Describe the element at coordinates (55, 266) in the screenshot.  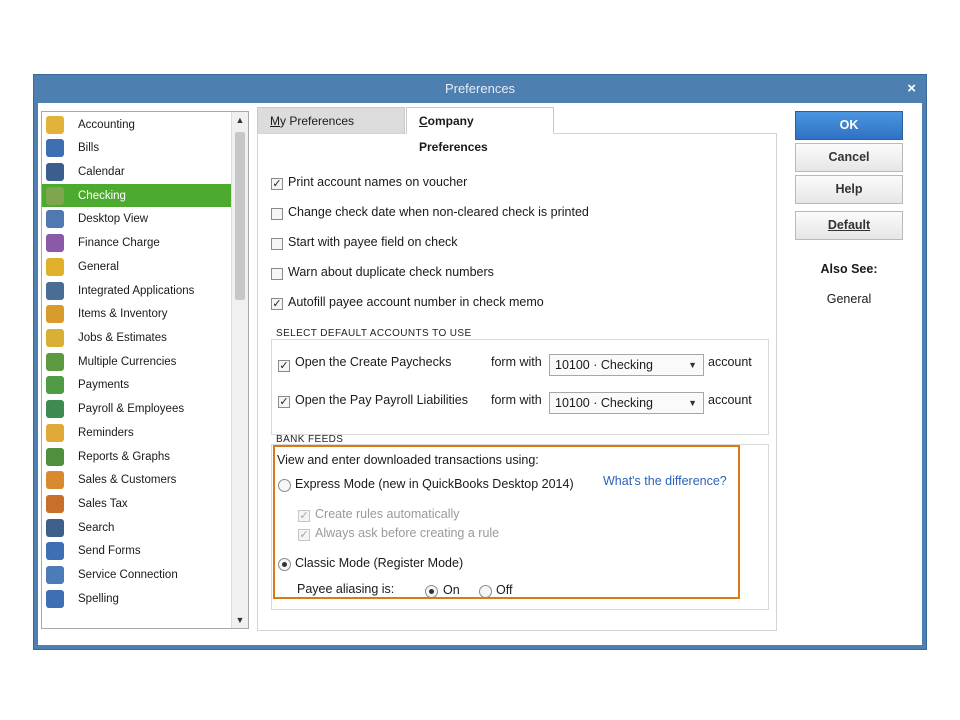
I see `general-icon` at that location.